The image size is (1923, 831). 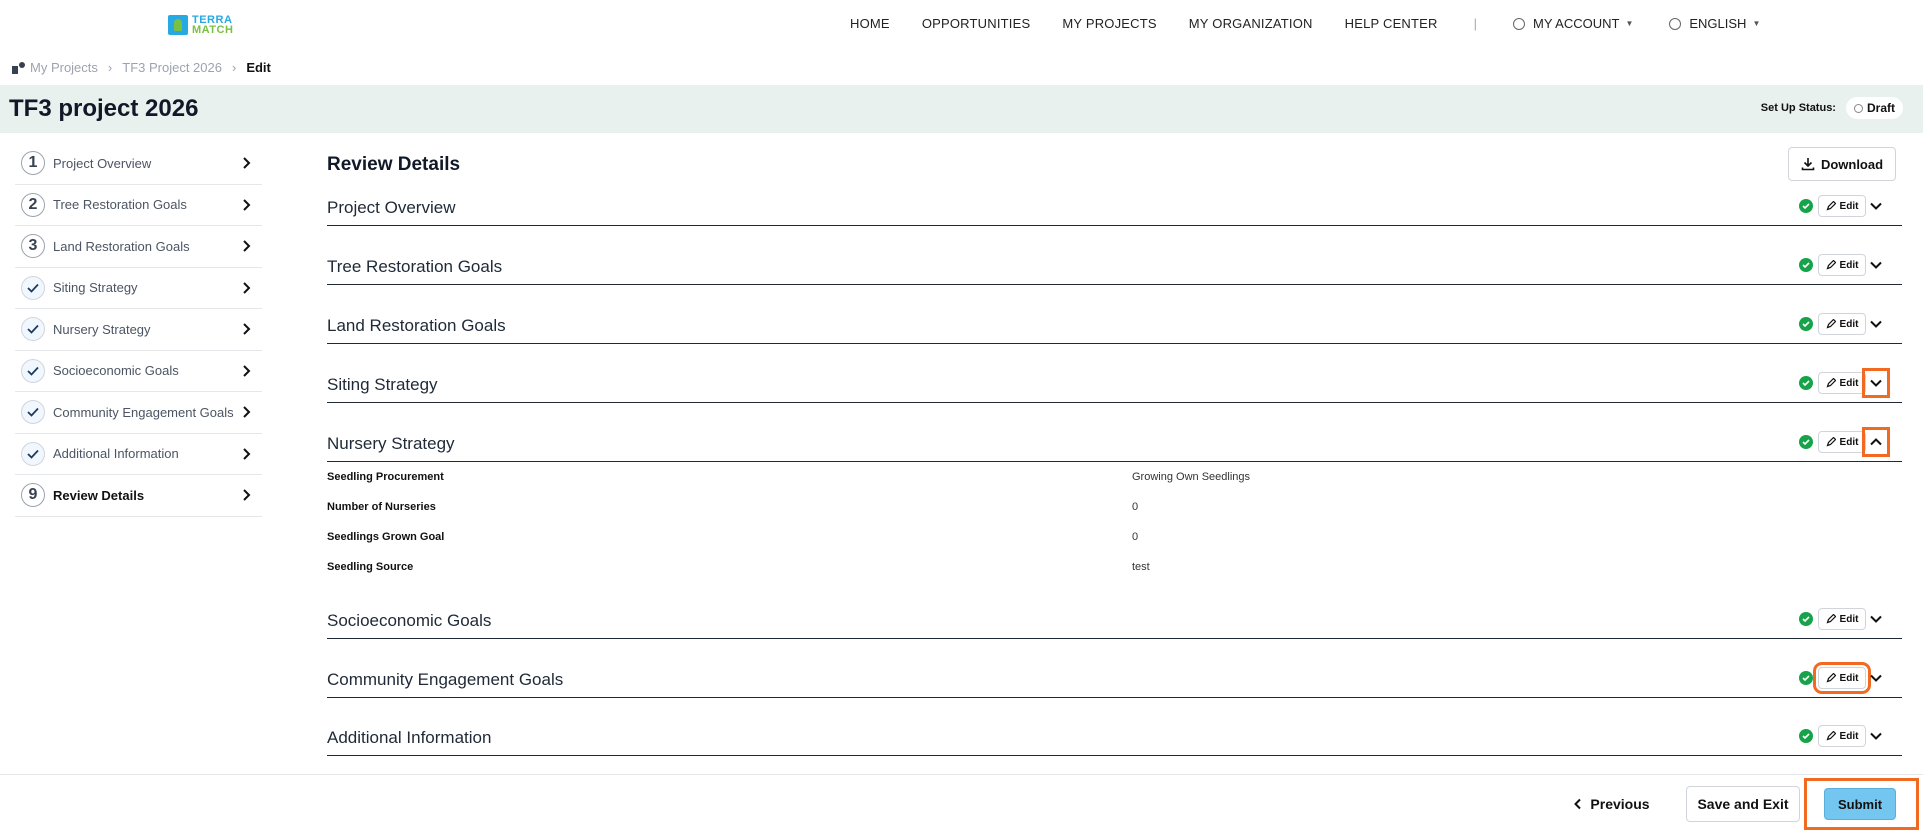 What do you see at coordinates (1109, 23) in the screenshot?
I see `nav-my-projects: MY PROJECTS` at bounding box center [1109, 23].